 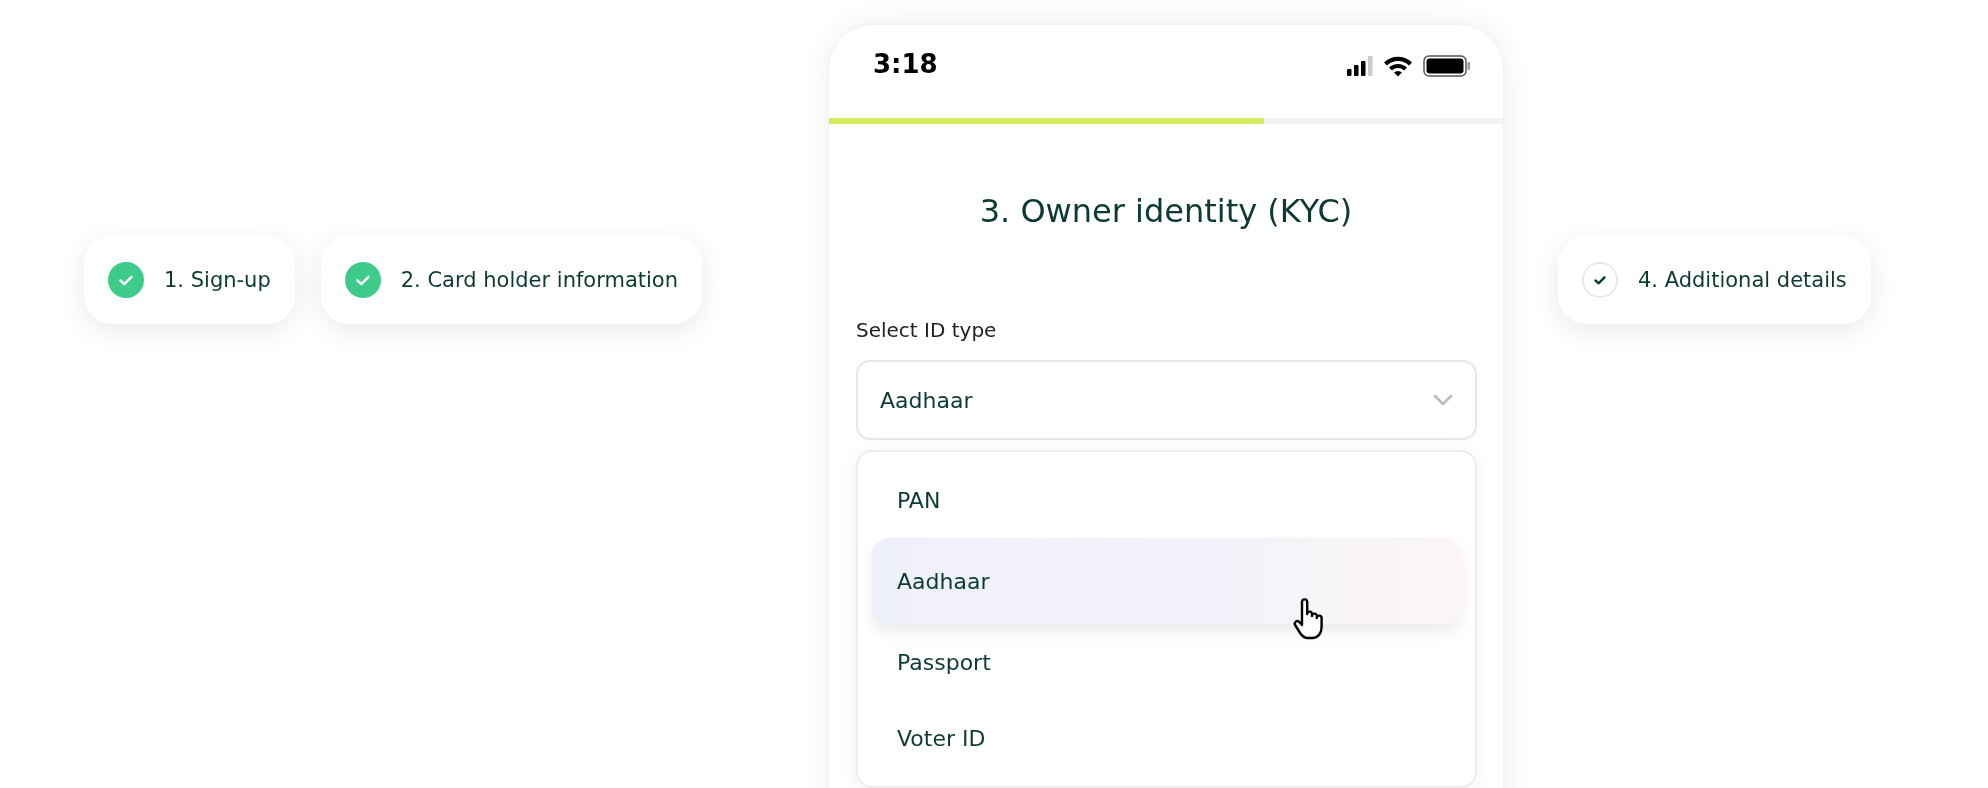 I want to click on hand-cursor-icon, so click(x=1309, y=620).